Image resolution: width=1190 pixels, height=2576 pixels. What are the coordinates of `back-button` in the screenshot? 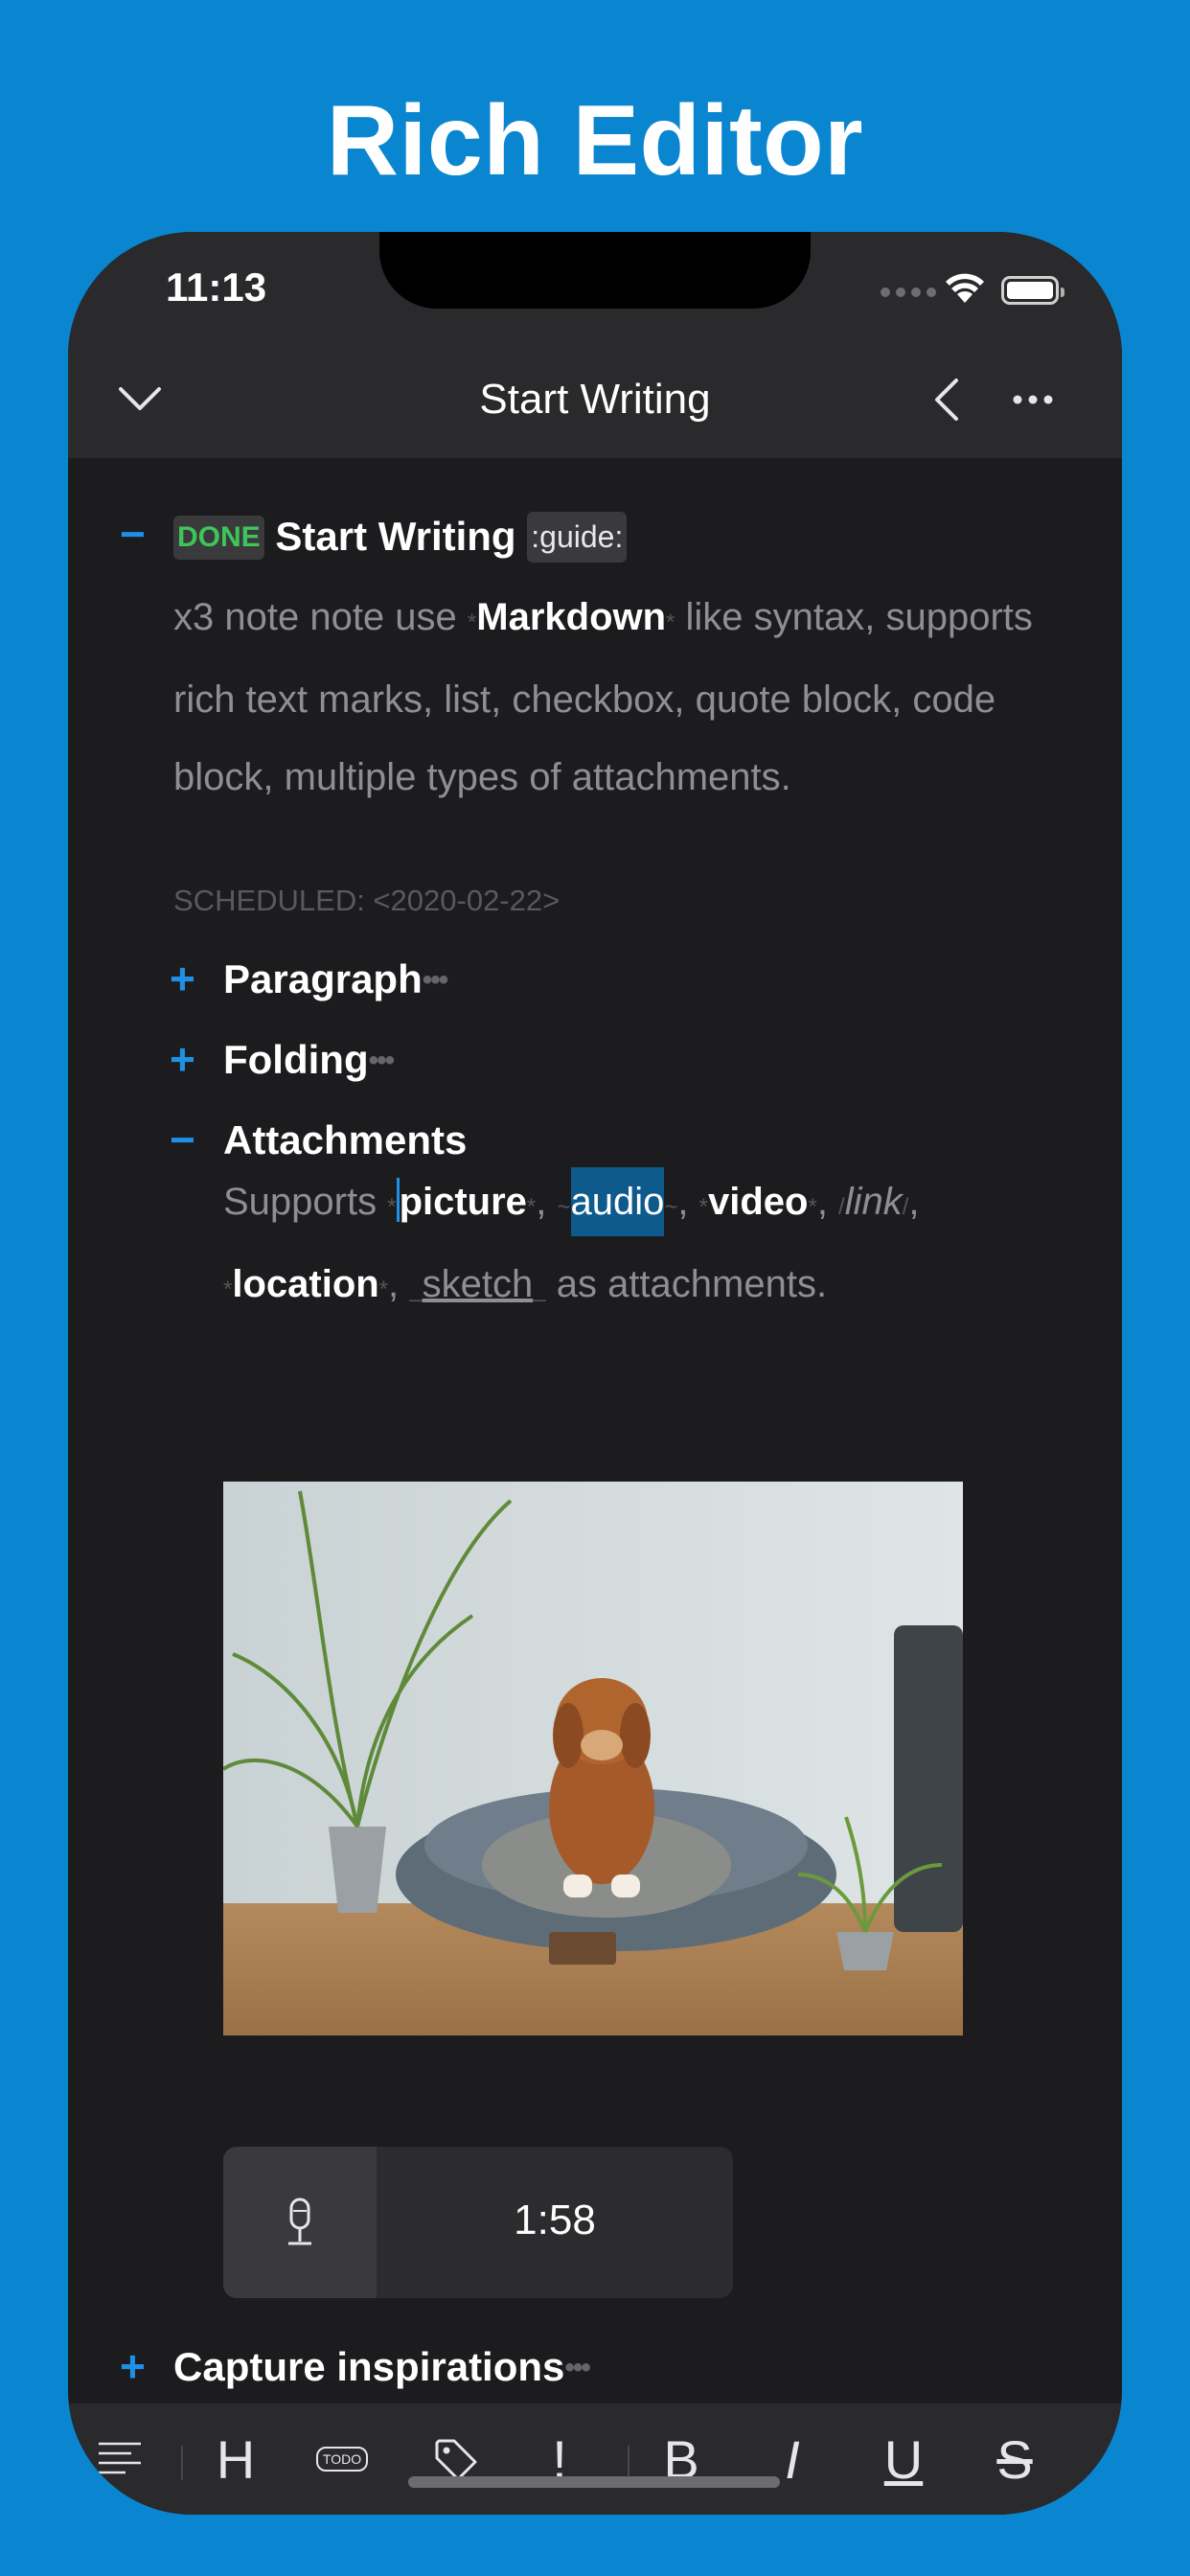 It's located at (947, 399).